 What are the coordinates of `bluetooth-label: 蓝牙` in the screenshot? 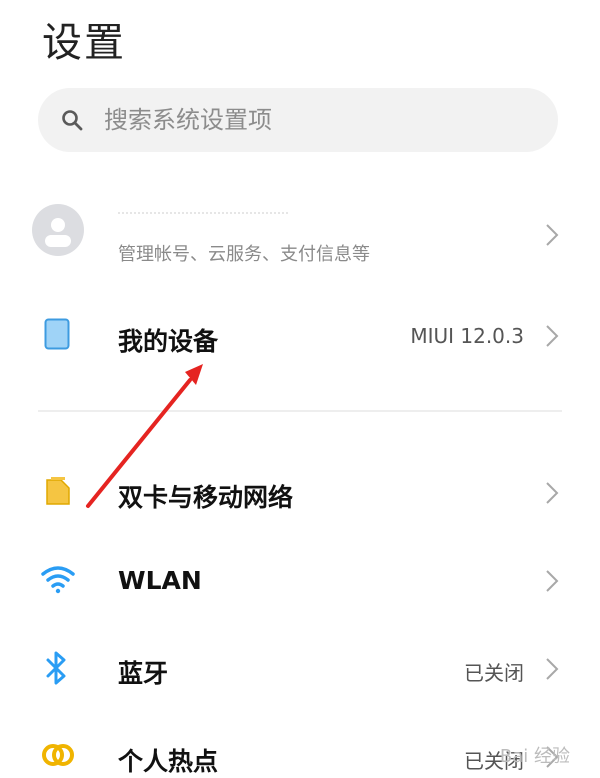 It's located at (143, 673).